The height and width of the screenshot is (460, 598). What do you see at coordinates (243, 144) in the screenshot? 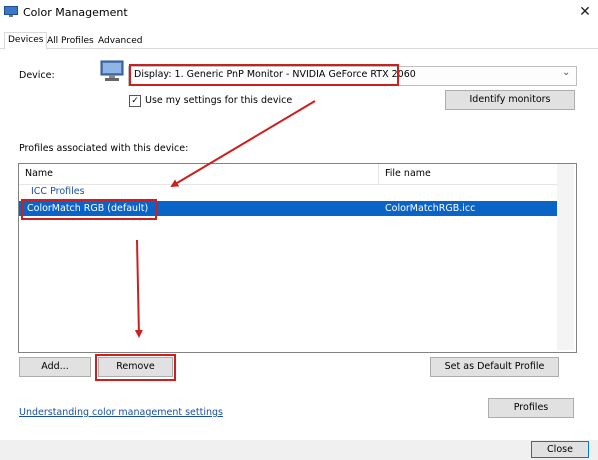
I see `annotation-arrow-to-profile` at bounding box center [243, 144].